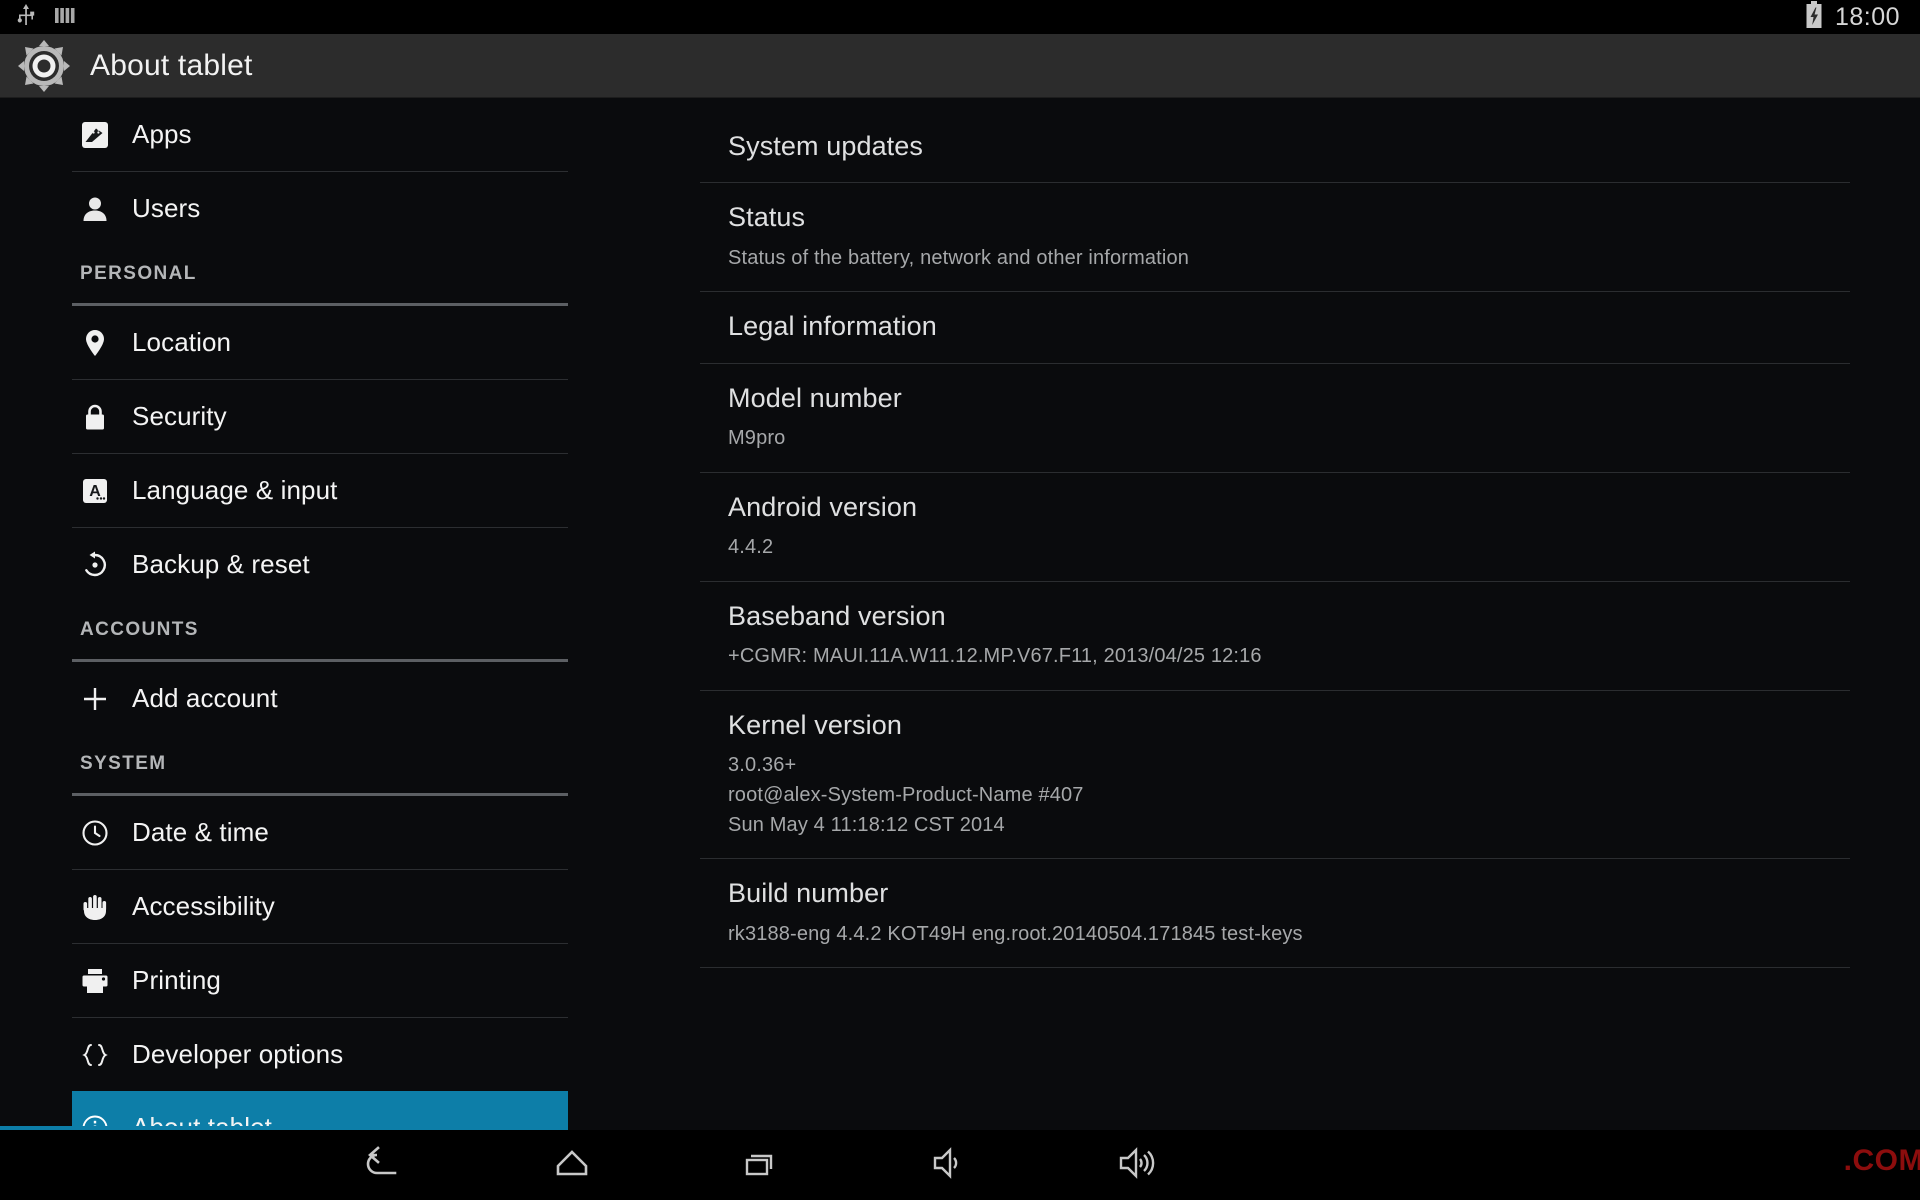  What do you see at coordinates (106, 135) in the screenshot?
I see `apps-android-icon` at bounding box center [106, 135].